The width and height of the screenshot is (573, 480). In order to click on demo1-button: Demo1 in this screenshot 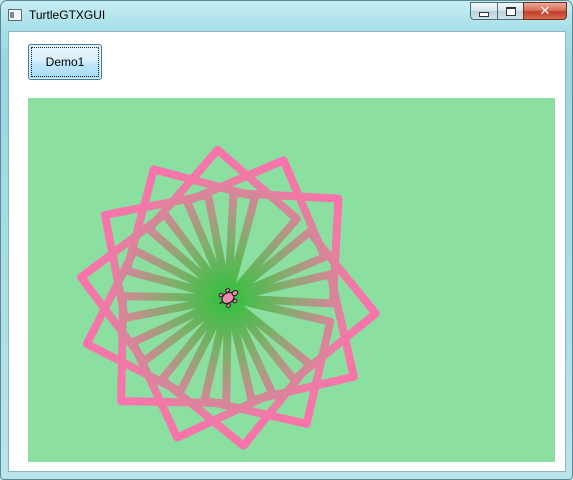, I will do `click(65, 62)`.